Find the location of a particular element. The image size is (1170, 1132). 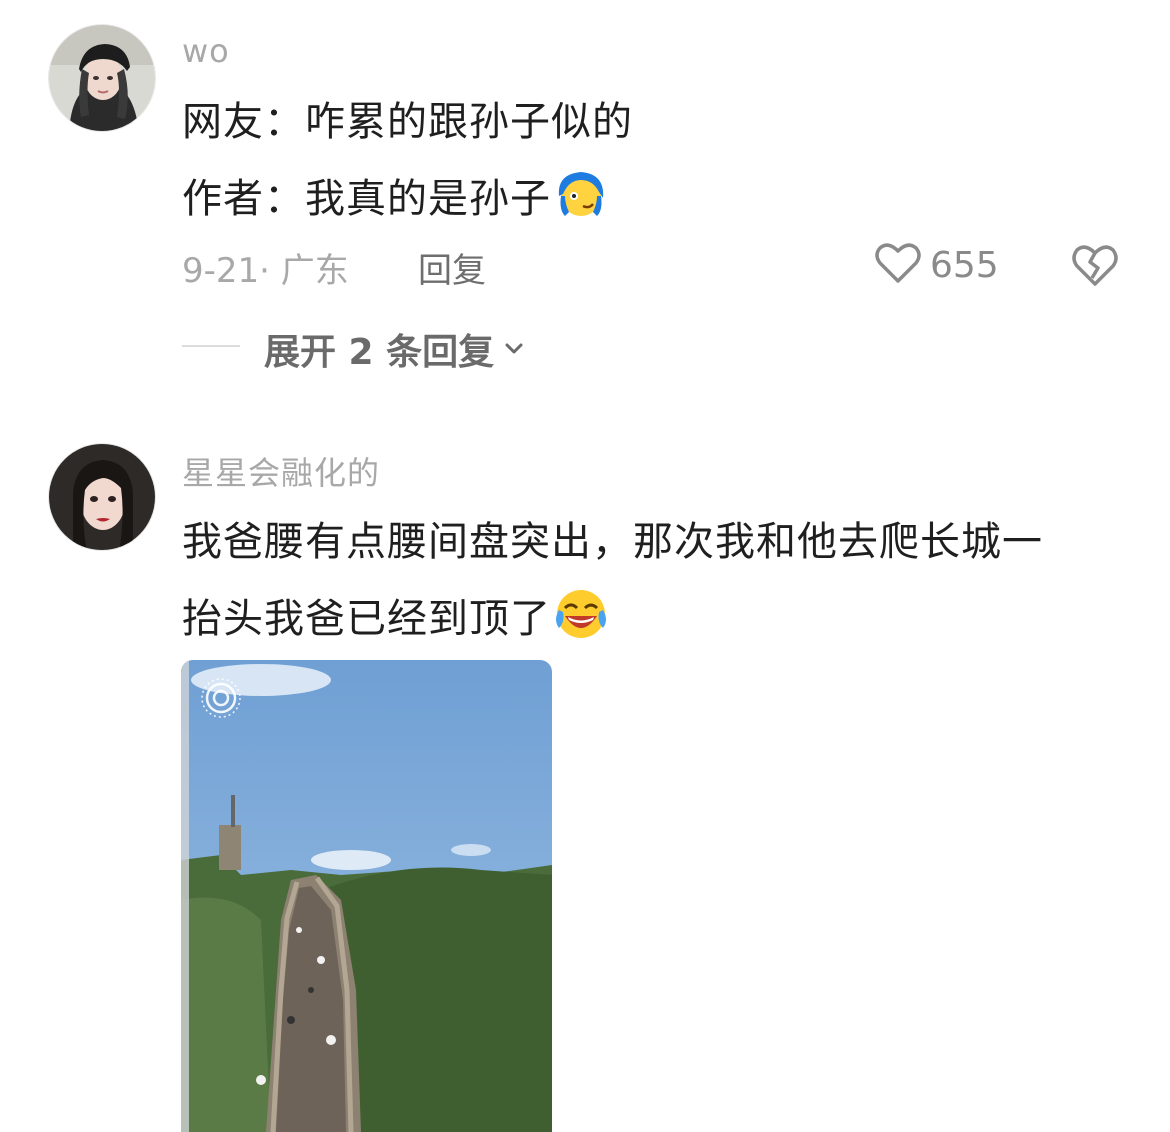

comment-text: 我爸腰有点腰间盘突出，那次我和他去爬长城一 is located at coordinates (612, 542).